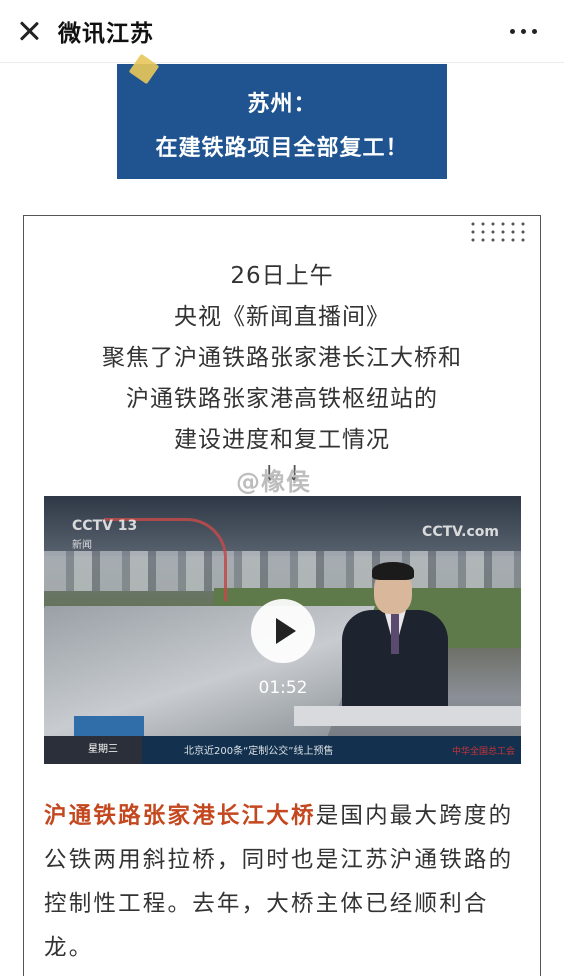  I want to click on cctv-com-logo: CCTV.com, so click(460, 532).